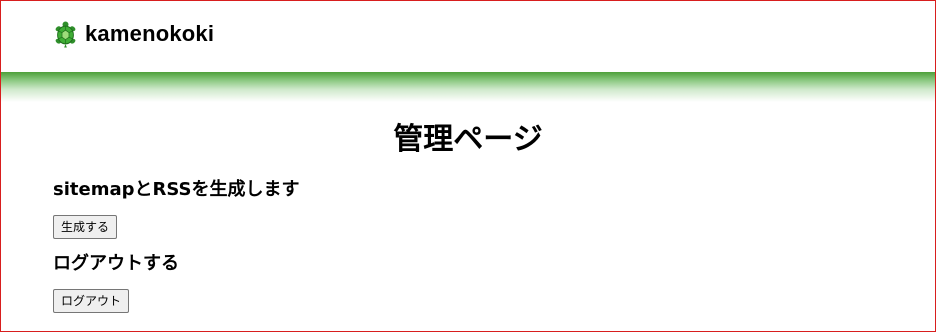 The height and width of the screenshot is (332, 936). I want to click on site-name: kamenokoki, so click(150, 33).